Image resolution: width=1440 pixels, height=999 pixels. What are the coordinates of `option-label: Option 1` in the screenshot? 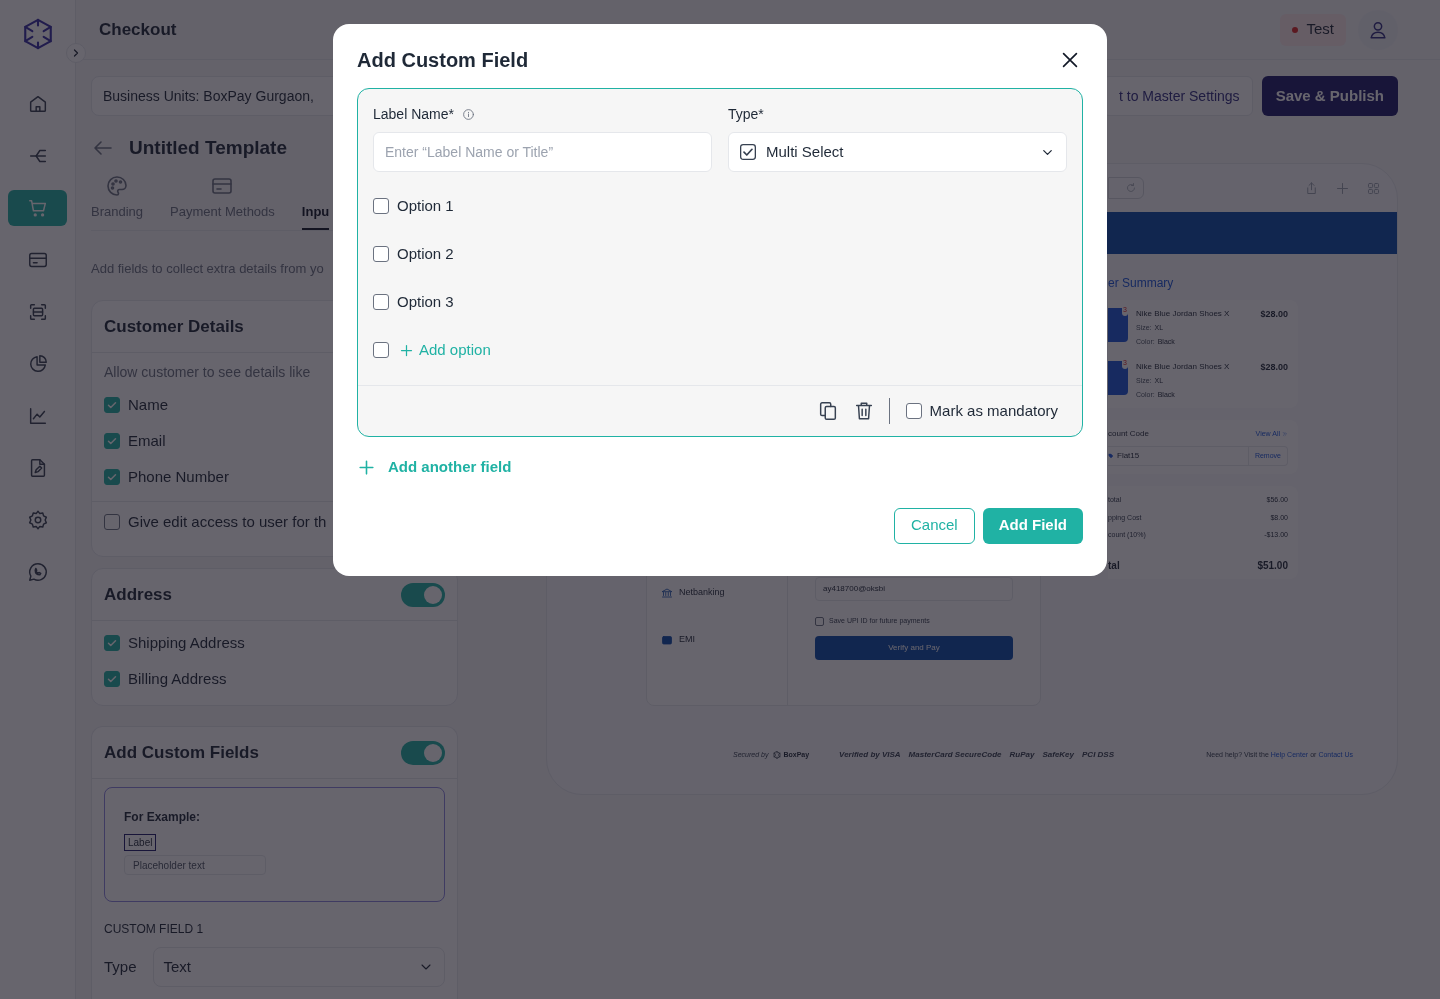 It's located at (425, 205).